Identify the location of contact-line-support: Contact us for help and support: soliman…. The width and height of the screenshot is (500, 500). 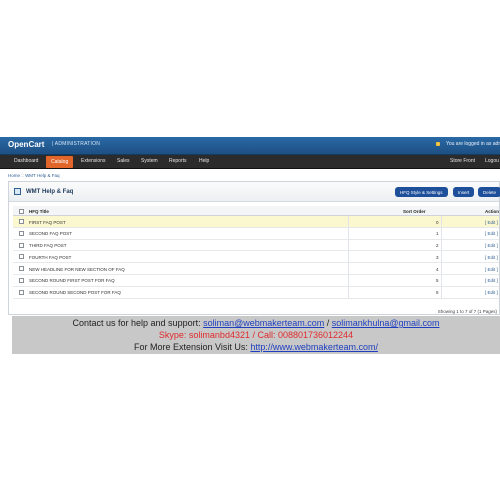
(256, 323).